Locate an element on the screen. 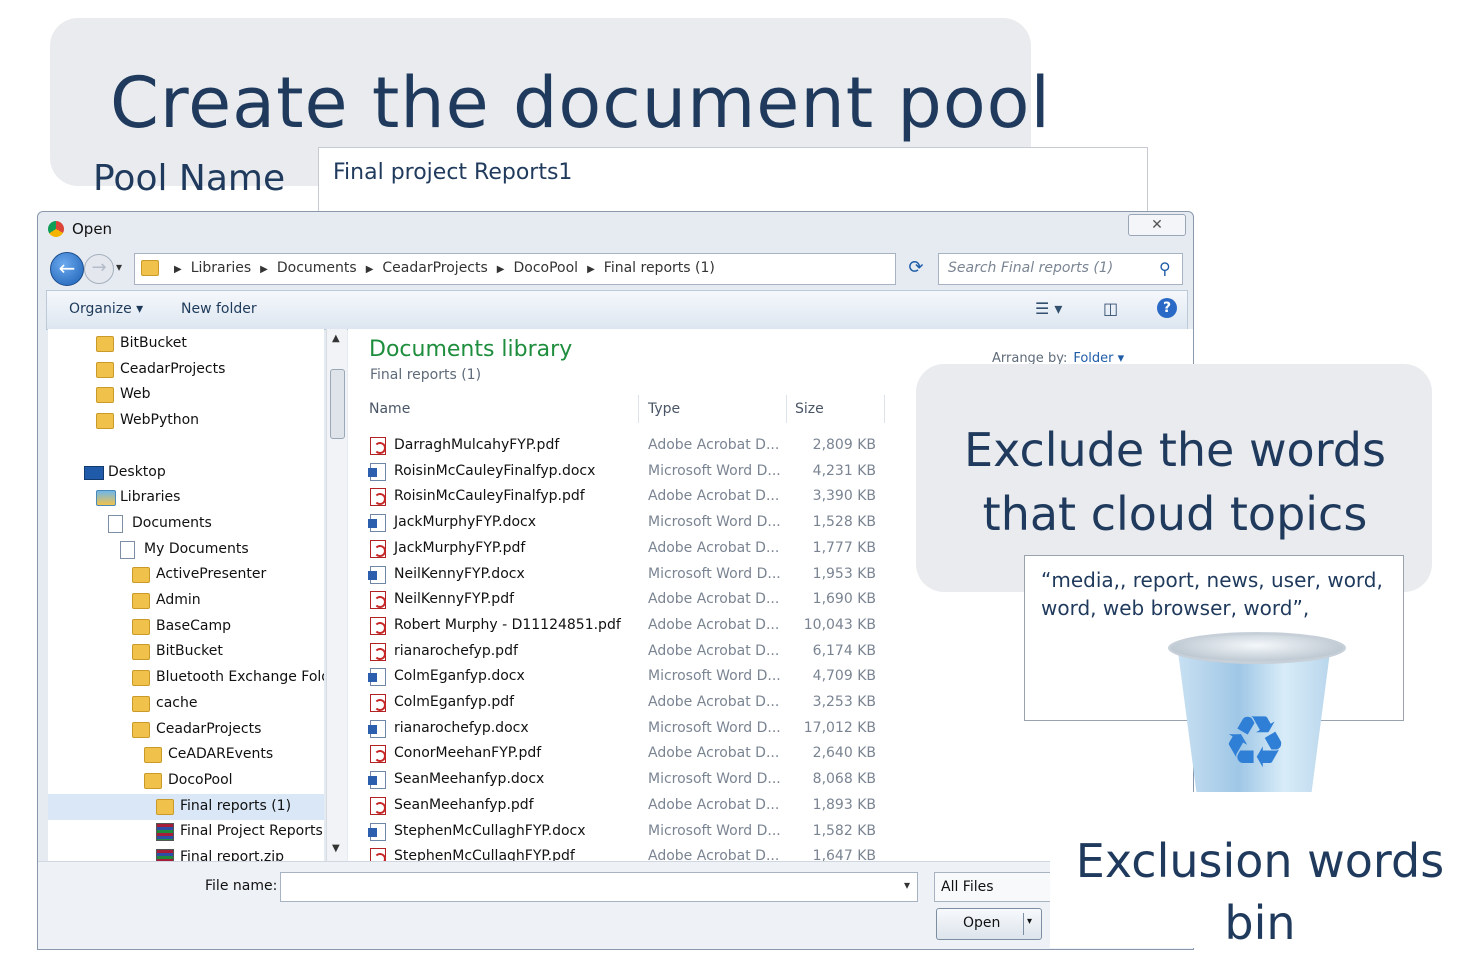  file-name: RoisinMcCauleyFinalfyp.docx is located at coordinates (495, 470).